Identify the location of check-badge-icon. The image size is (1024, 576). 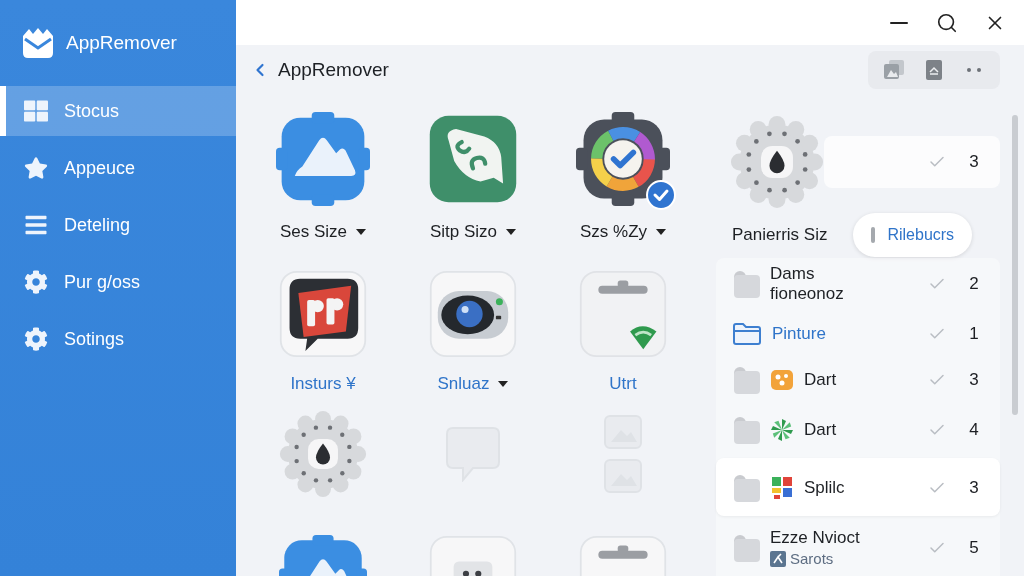
(661, 195).